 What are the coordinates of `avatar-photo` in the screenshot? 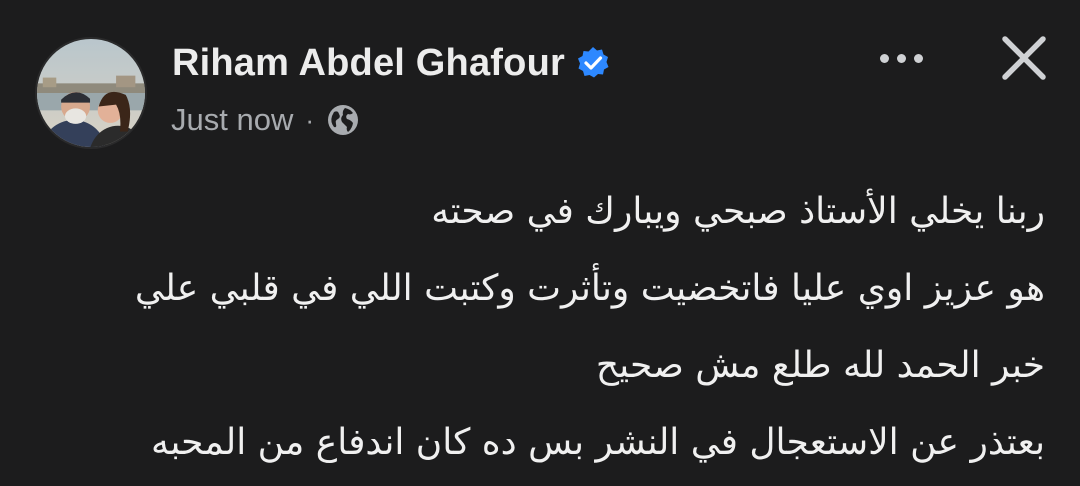 It's located at (91, 93).